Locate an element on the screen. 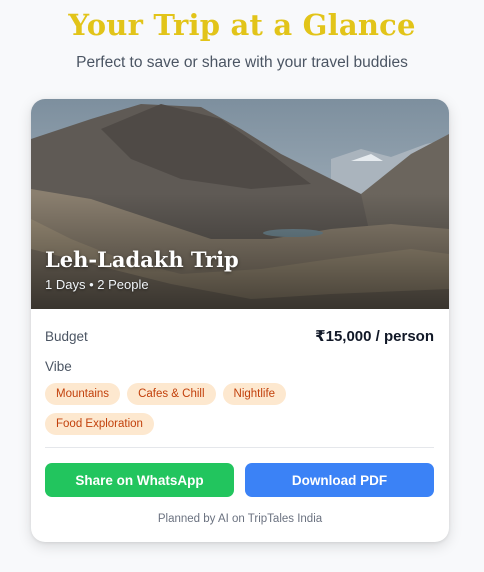  vibe-tag: Nightlife is located at coordinates (254, 394).